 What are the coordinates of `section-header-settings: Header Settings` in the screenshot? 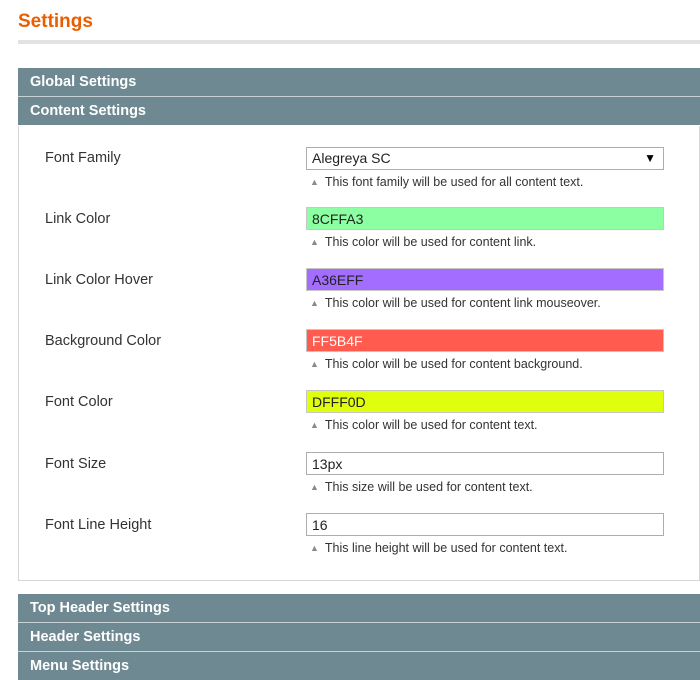 It's located at (359, 637).